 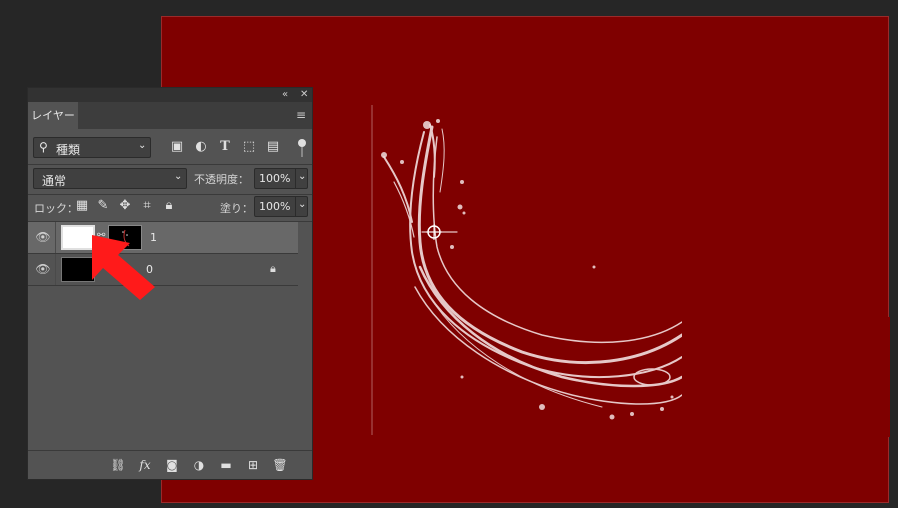 I want to click on opacity-label: 不透明度：, so click(x=221, y=179).